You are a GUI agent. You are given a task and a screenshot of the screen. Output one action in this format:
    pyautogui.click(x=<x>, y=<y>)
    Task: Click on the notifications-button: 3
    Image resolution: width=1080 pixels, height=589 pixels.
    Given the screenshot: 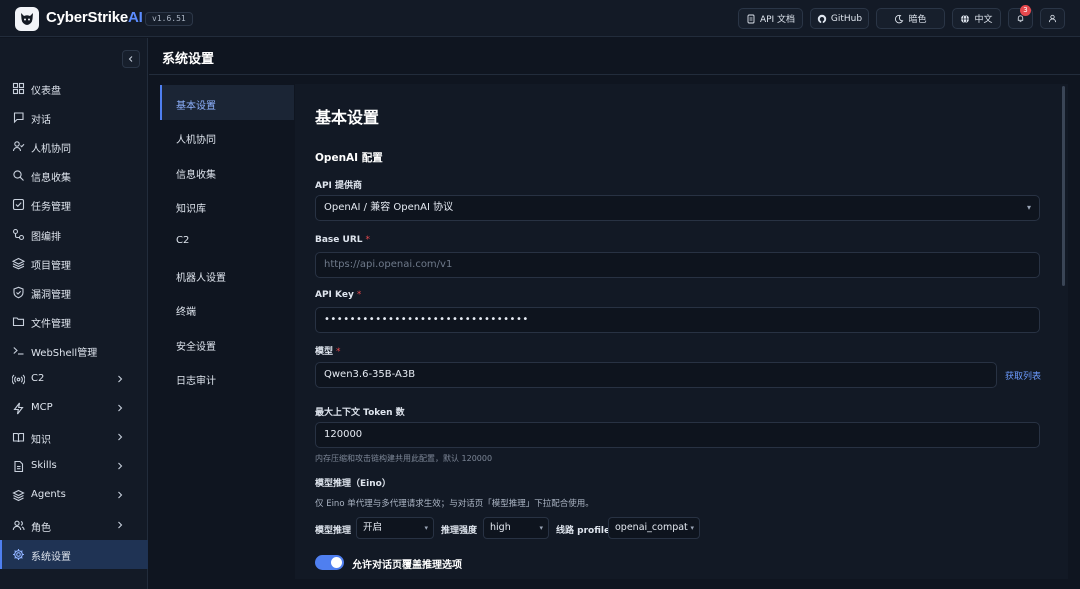 What is the action you would take?
    pyautogui.click(x=1020, y=17)
    